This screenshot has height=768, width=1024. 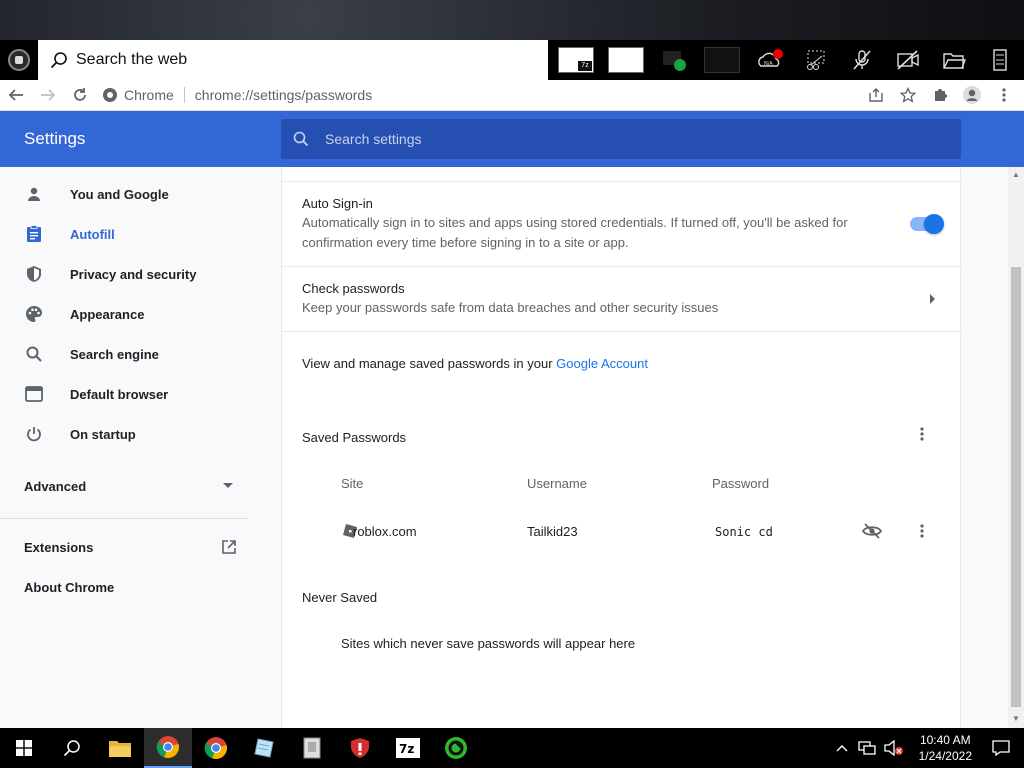 What do you see at coordinates (34, 194) in the screenshot?
I see `person-icon` at bounding box center [34, 194].